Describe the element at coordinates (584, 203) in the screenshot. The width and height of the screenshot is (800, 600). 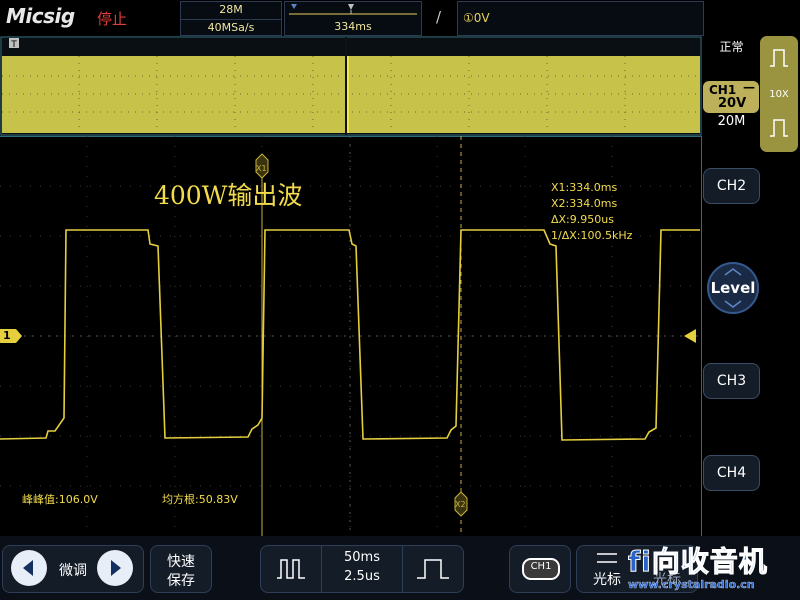
I see `cursor-x2-time: X2:334.0ms` at that location.